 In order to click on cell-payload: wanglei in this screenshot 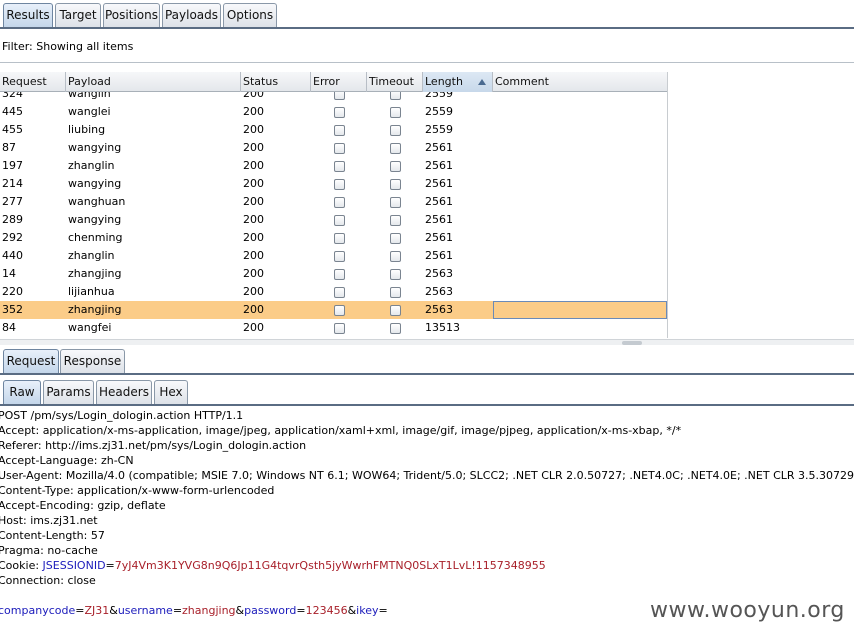, I will do `click(89, 111)`.